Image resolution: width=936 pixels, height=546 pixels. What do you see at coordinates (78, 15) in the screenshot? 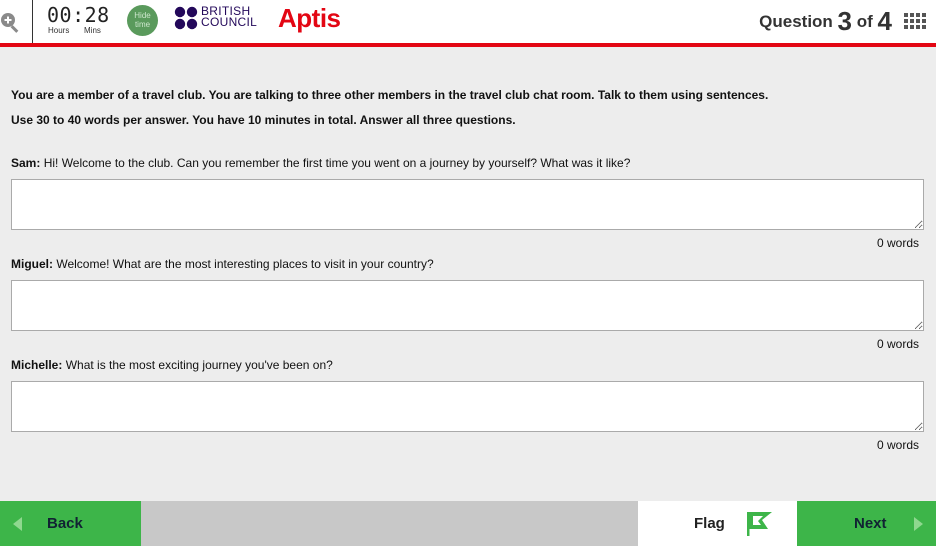
I see `timer-display: 00:28` at bounding box center [78, 15].